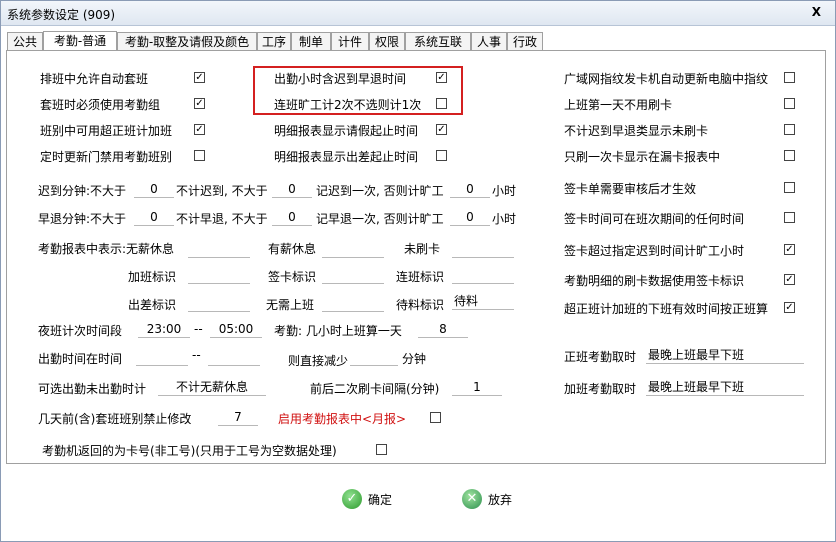 Image resolution: width=836 pixels, height=542 pixels. What do you see at coordinates (789, 155) in the screenshot?
I see `single-swipe-checkbox` at bounding box center [789, 155].